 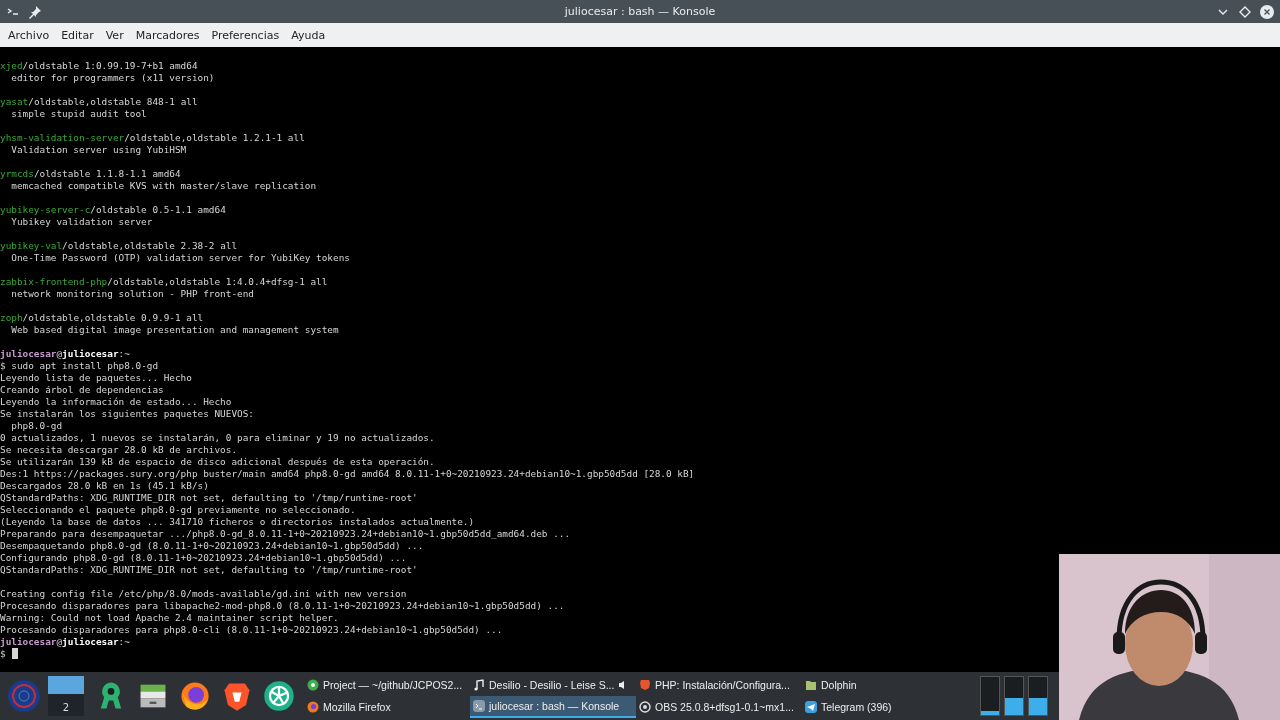 What do you see at coordinates (81, 222) in the screenshot?
I see `terminal-line: Yubikey validation server` at bounding box center [81, 222].